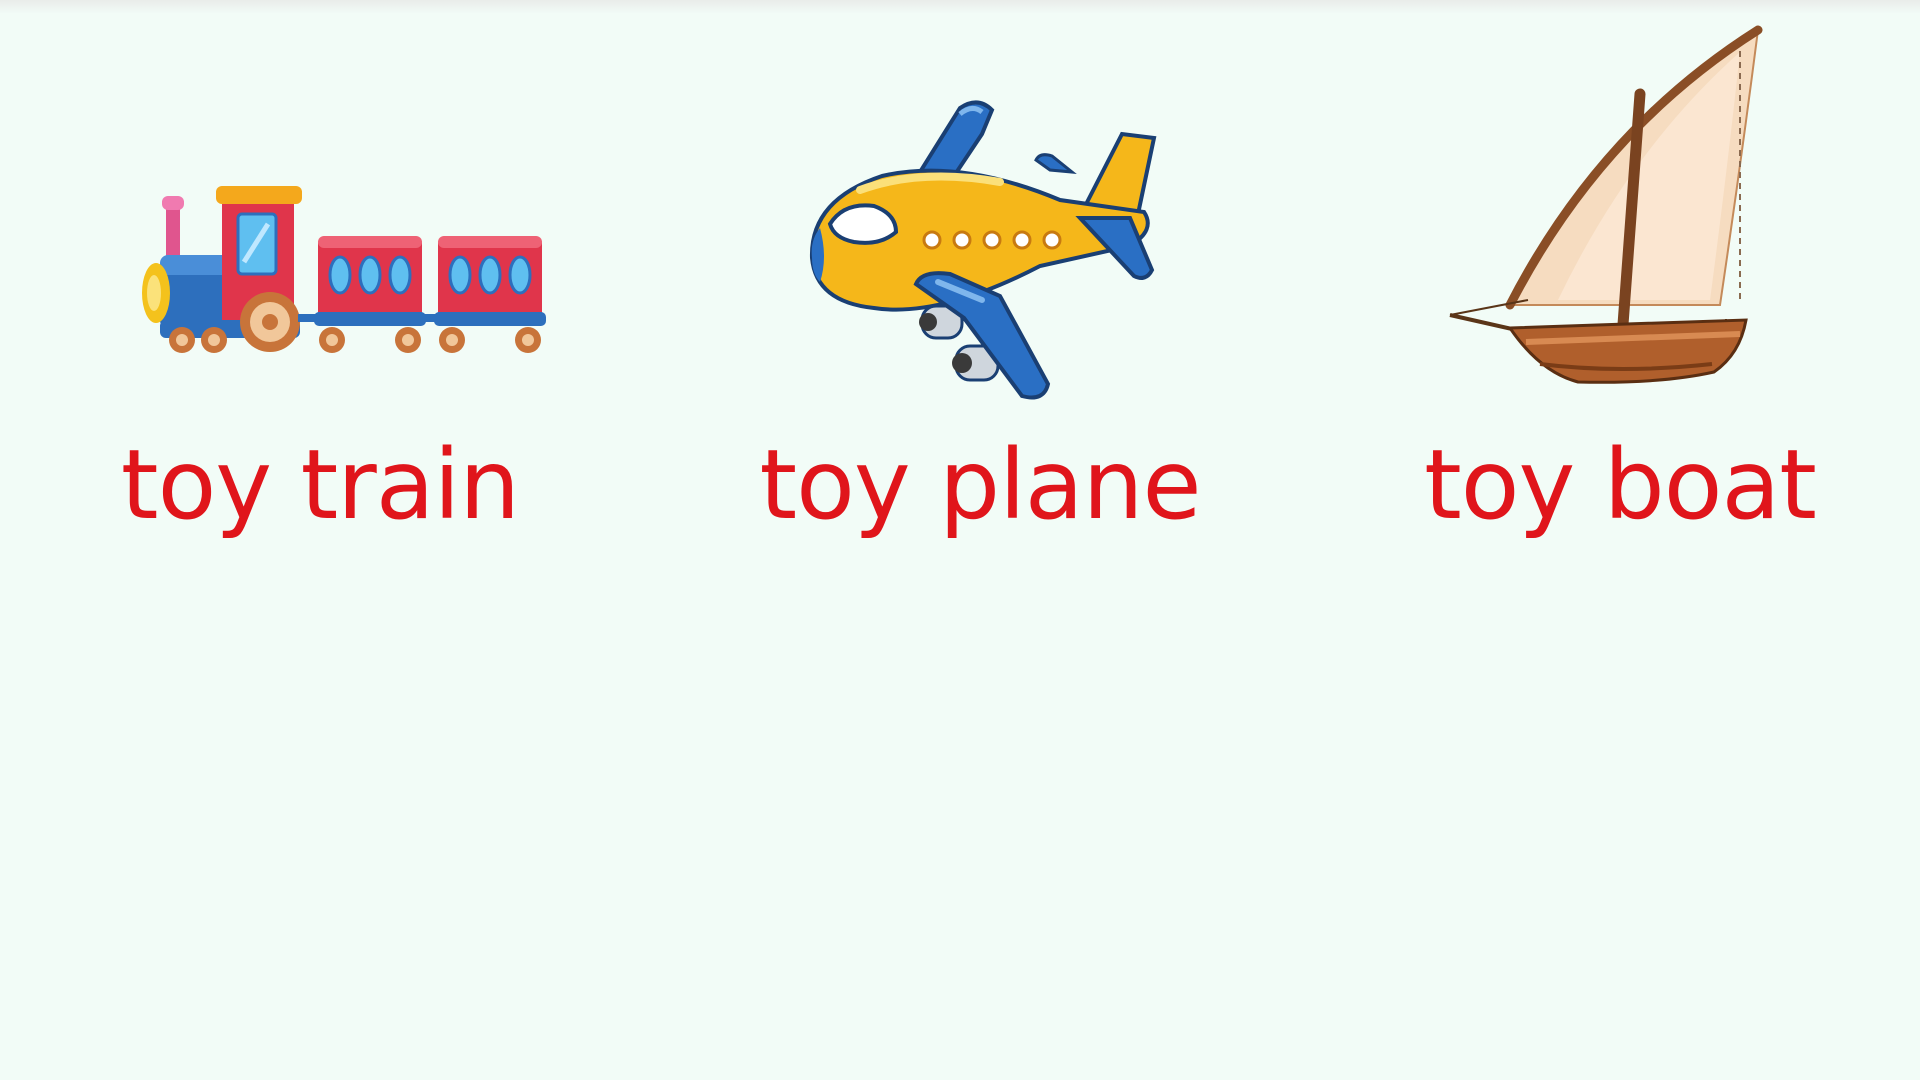 This screenshot has height=1080, width=1920. Describe the element at coordinates (1606, 204) in the screenshot. I see `toy-boat-icon` at that location.